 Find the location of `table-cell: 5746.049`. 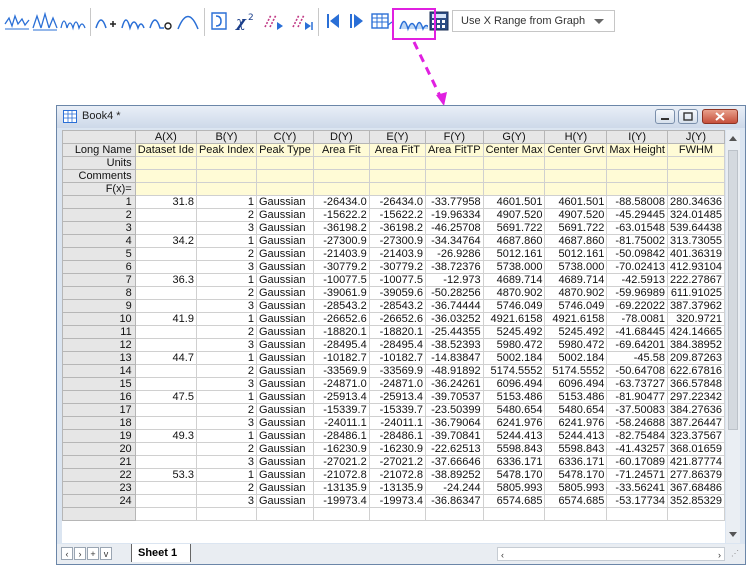

table-cell: 5746.049 is located at coordinates (576, 306).